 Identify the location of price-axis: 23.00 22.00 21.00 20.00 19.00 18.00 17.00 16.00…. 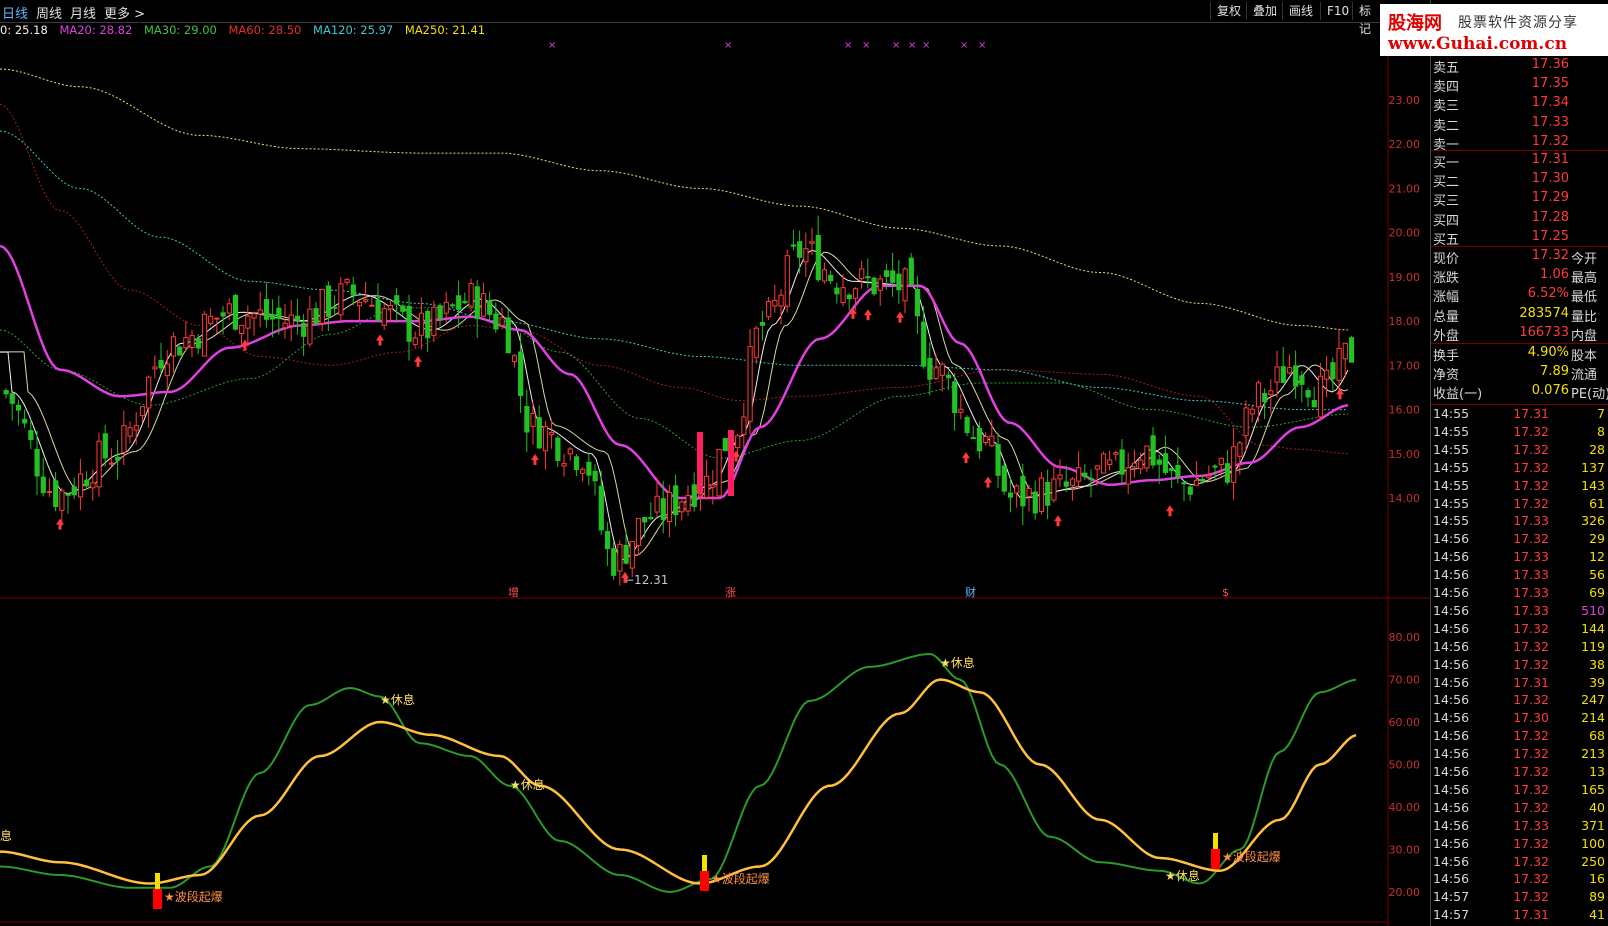
(1405, 299).